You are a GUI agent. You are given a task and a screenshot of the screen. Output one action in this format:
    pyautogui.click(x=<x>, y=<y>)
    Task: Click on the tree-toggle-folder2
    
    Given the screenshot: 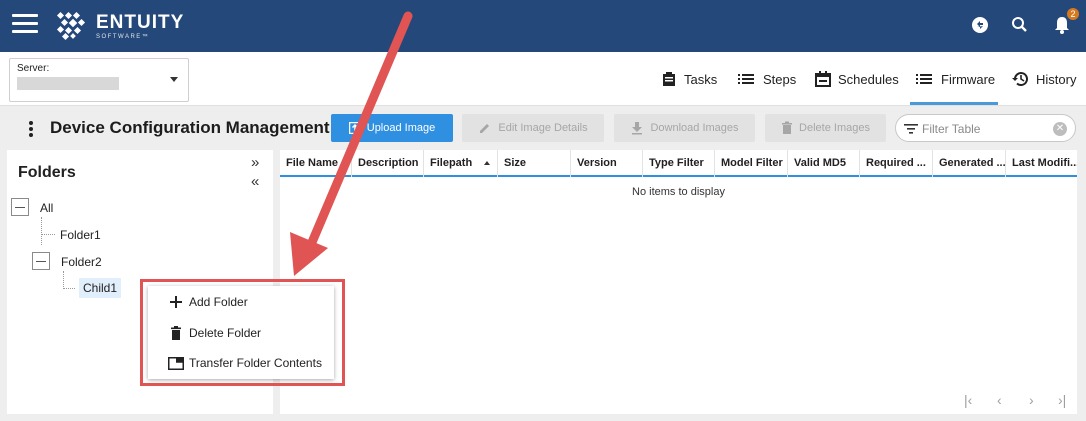 What is the action you would take?
    pyautogui.click(x=41, y=261)
    